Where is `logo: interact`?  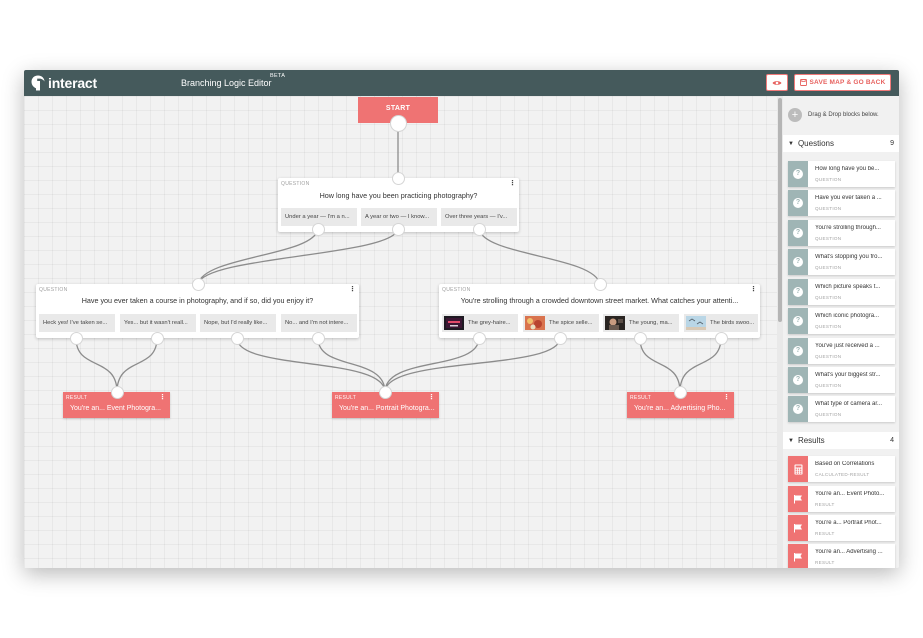 logo: interact is located at coordinates (64, 83).